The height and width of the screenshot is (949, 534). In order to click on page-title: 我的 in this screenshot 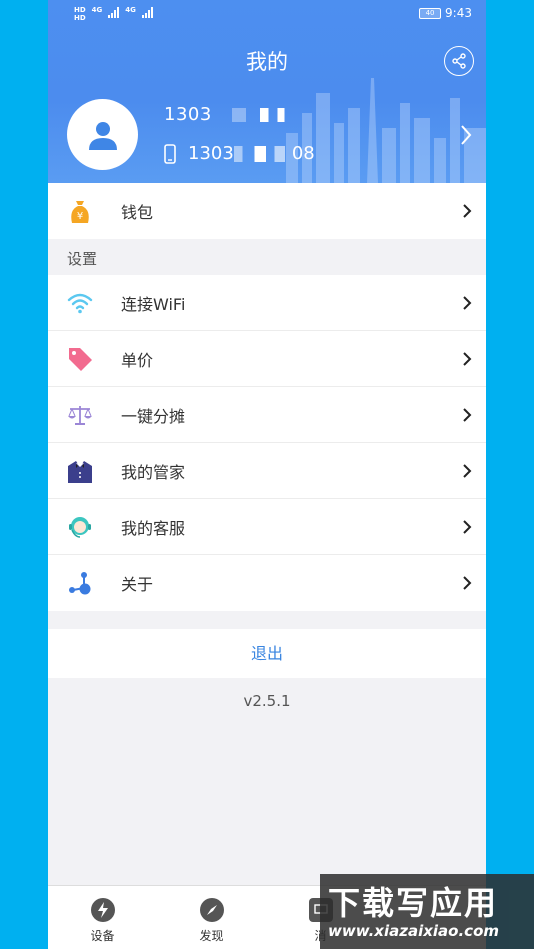, I will do `click(267, 62)`.